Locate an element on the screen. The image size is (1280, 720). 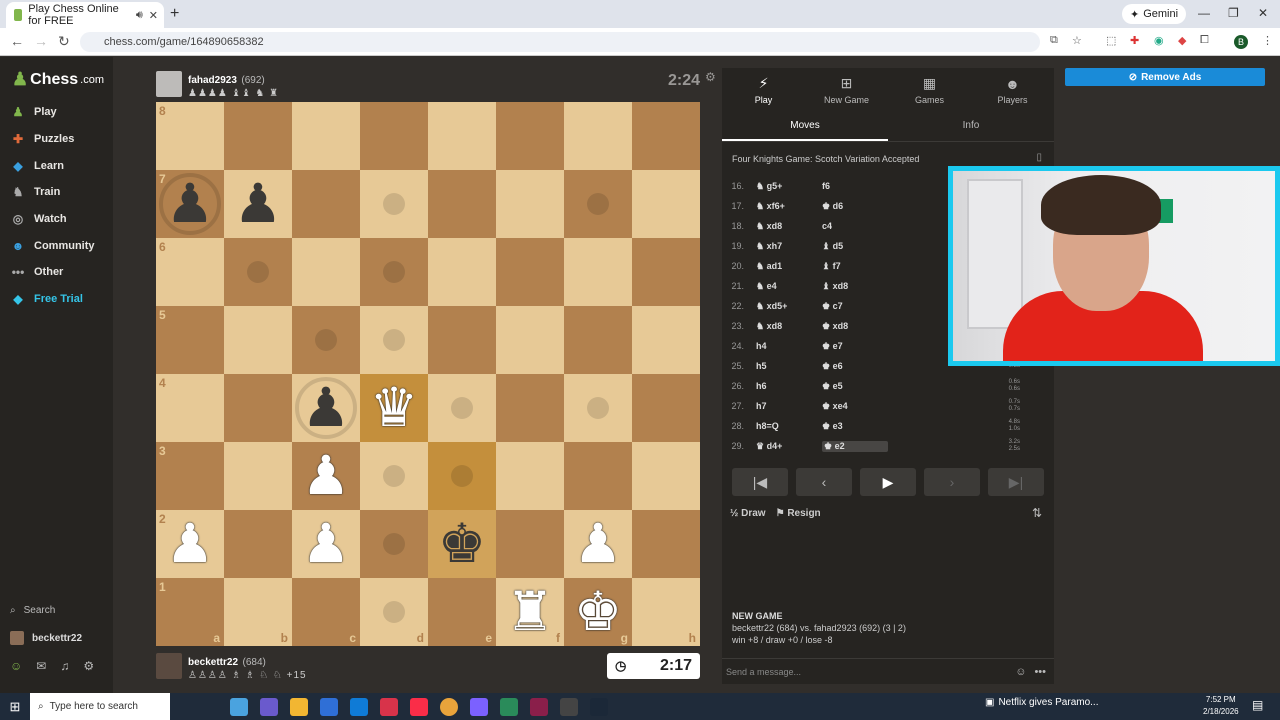
black-move: ♝ f7 is located at coordinates (855, 266).